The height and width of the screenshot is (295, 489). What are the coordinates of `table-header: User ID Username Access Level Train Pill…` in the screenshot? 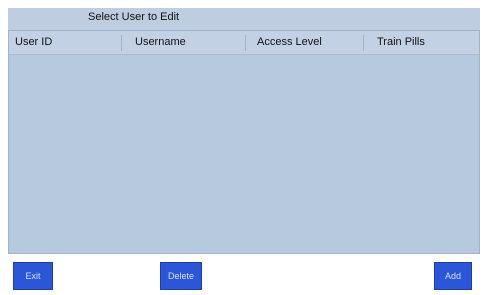 It's located at (244, 43).